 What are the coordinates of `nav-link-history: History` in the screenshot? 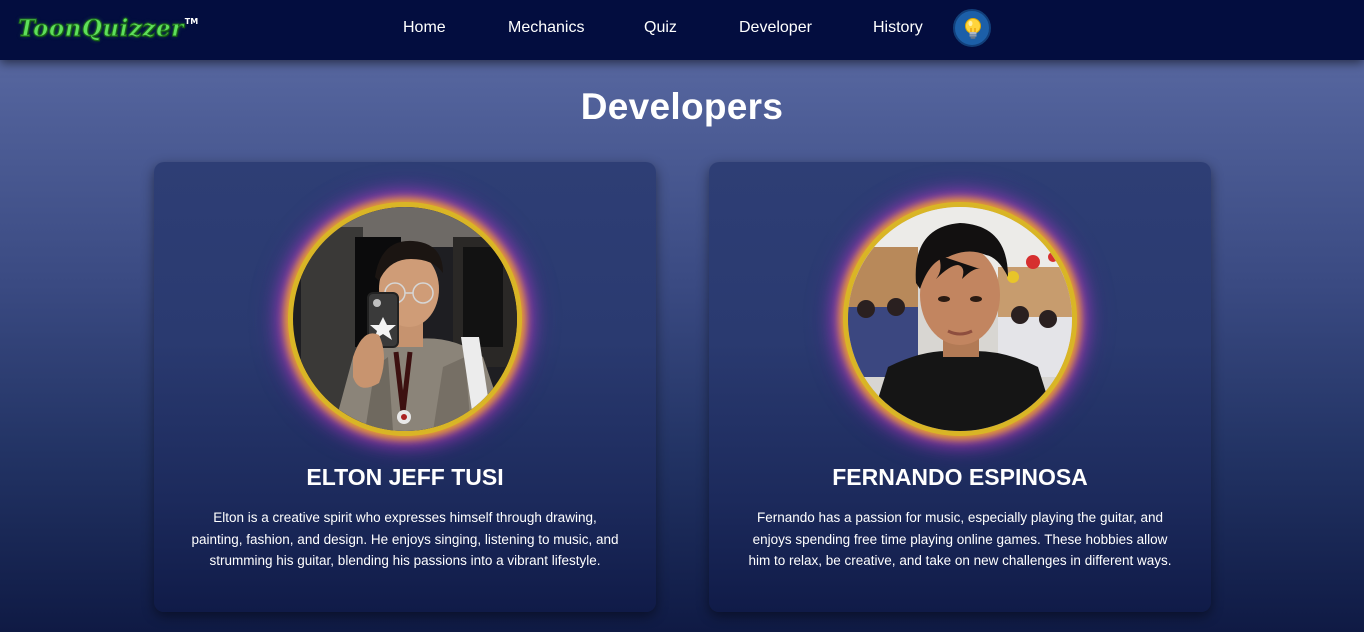 It's located at (898, 28).